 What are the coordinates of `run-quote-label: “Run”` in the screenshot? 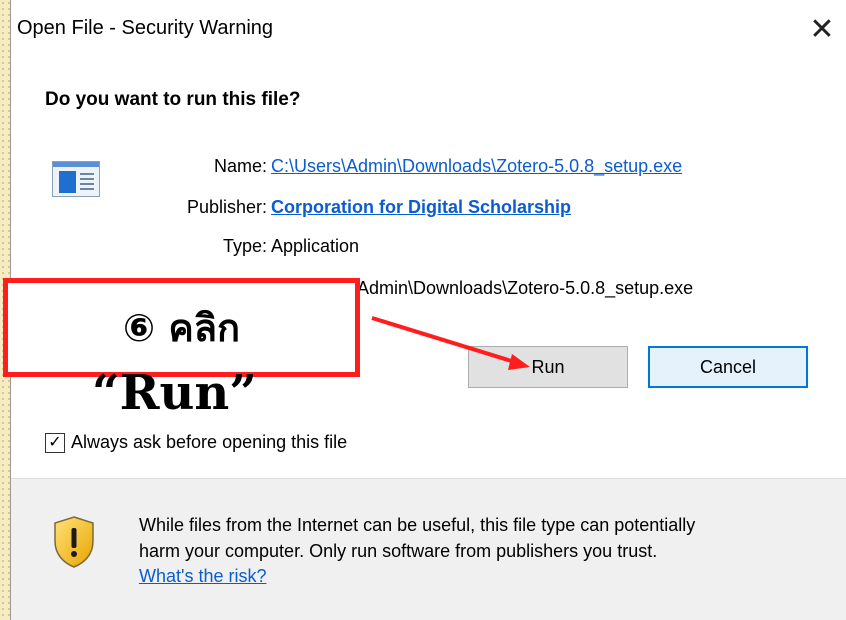 It's located at (174, 393).